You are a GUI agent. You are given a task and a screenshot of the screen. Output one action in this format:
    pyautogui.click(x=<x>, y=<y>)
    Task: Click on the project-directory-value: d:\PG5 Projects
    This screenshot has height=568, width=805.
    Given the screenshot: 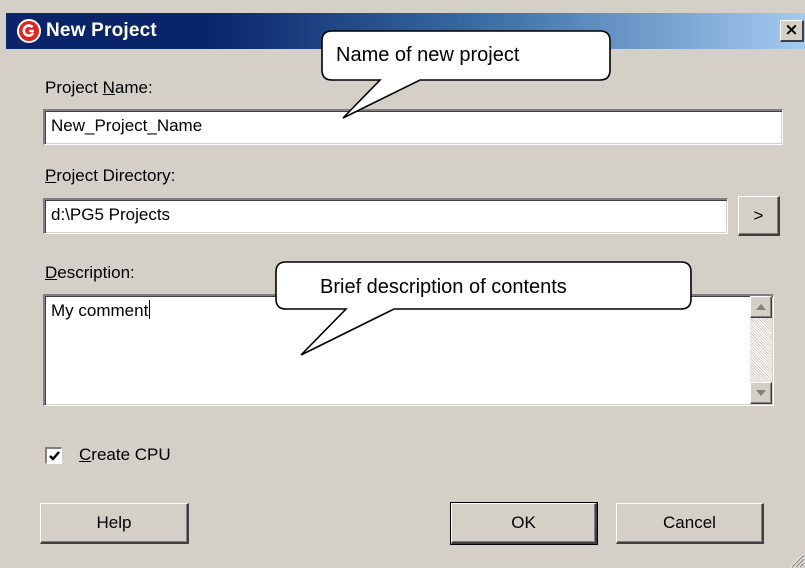 What is the action you would take?
    pyautogui.click(x=111, y=214)
    